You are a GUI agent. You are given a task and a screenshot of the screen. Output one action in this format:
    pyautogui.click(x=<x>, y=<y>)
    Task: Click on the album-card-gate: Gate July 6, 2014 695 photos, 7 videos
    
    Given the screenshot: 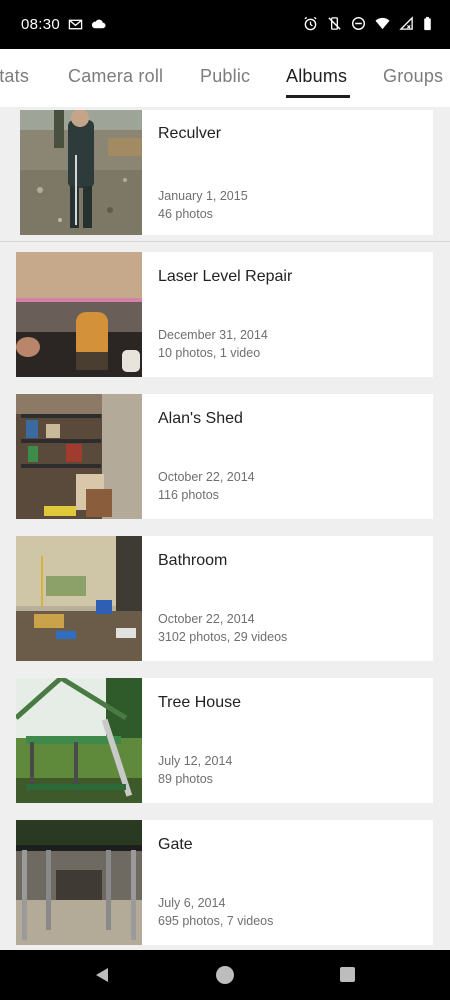 What is the action you would take?
    pyautogui.click(x=224, y=882)
    